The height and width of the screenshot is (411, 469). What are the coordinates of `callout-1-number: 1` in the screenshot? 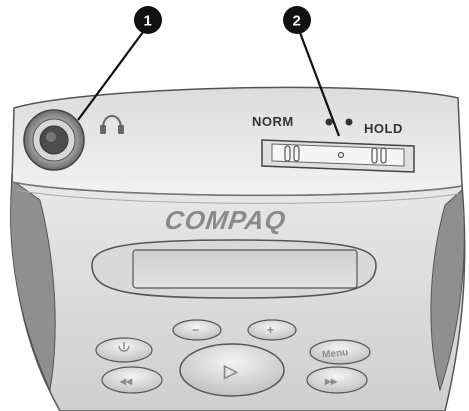 It's located at (148, 21).